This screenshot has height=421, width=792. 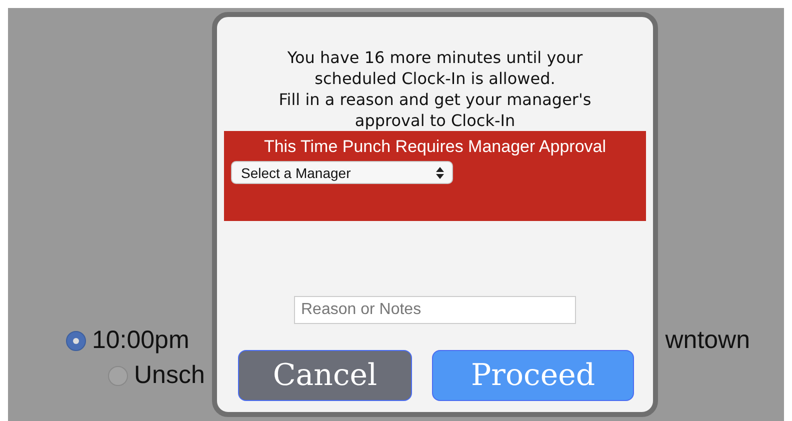 What do you see at coordinates (342, 172) in the screenshot?
I see `manager-select: Select a Manager` at bounding box center [342, 172].